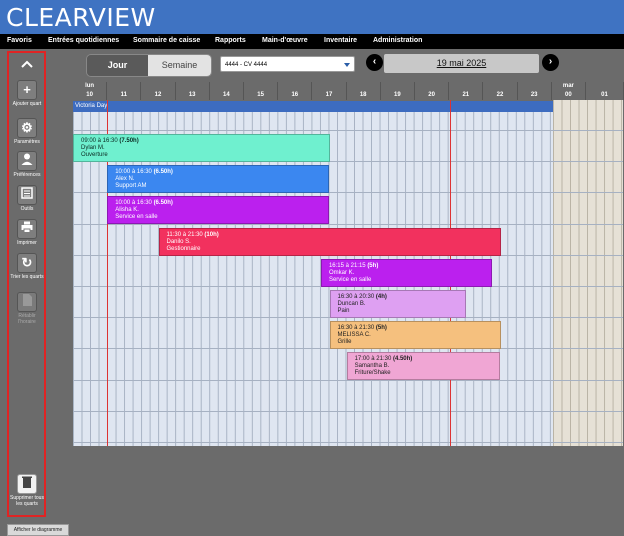 The height and width of the screenshot is (536, 624). I want to click on chevron-left-icon: ‹, so click(374, 61).